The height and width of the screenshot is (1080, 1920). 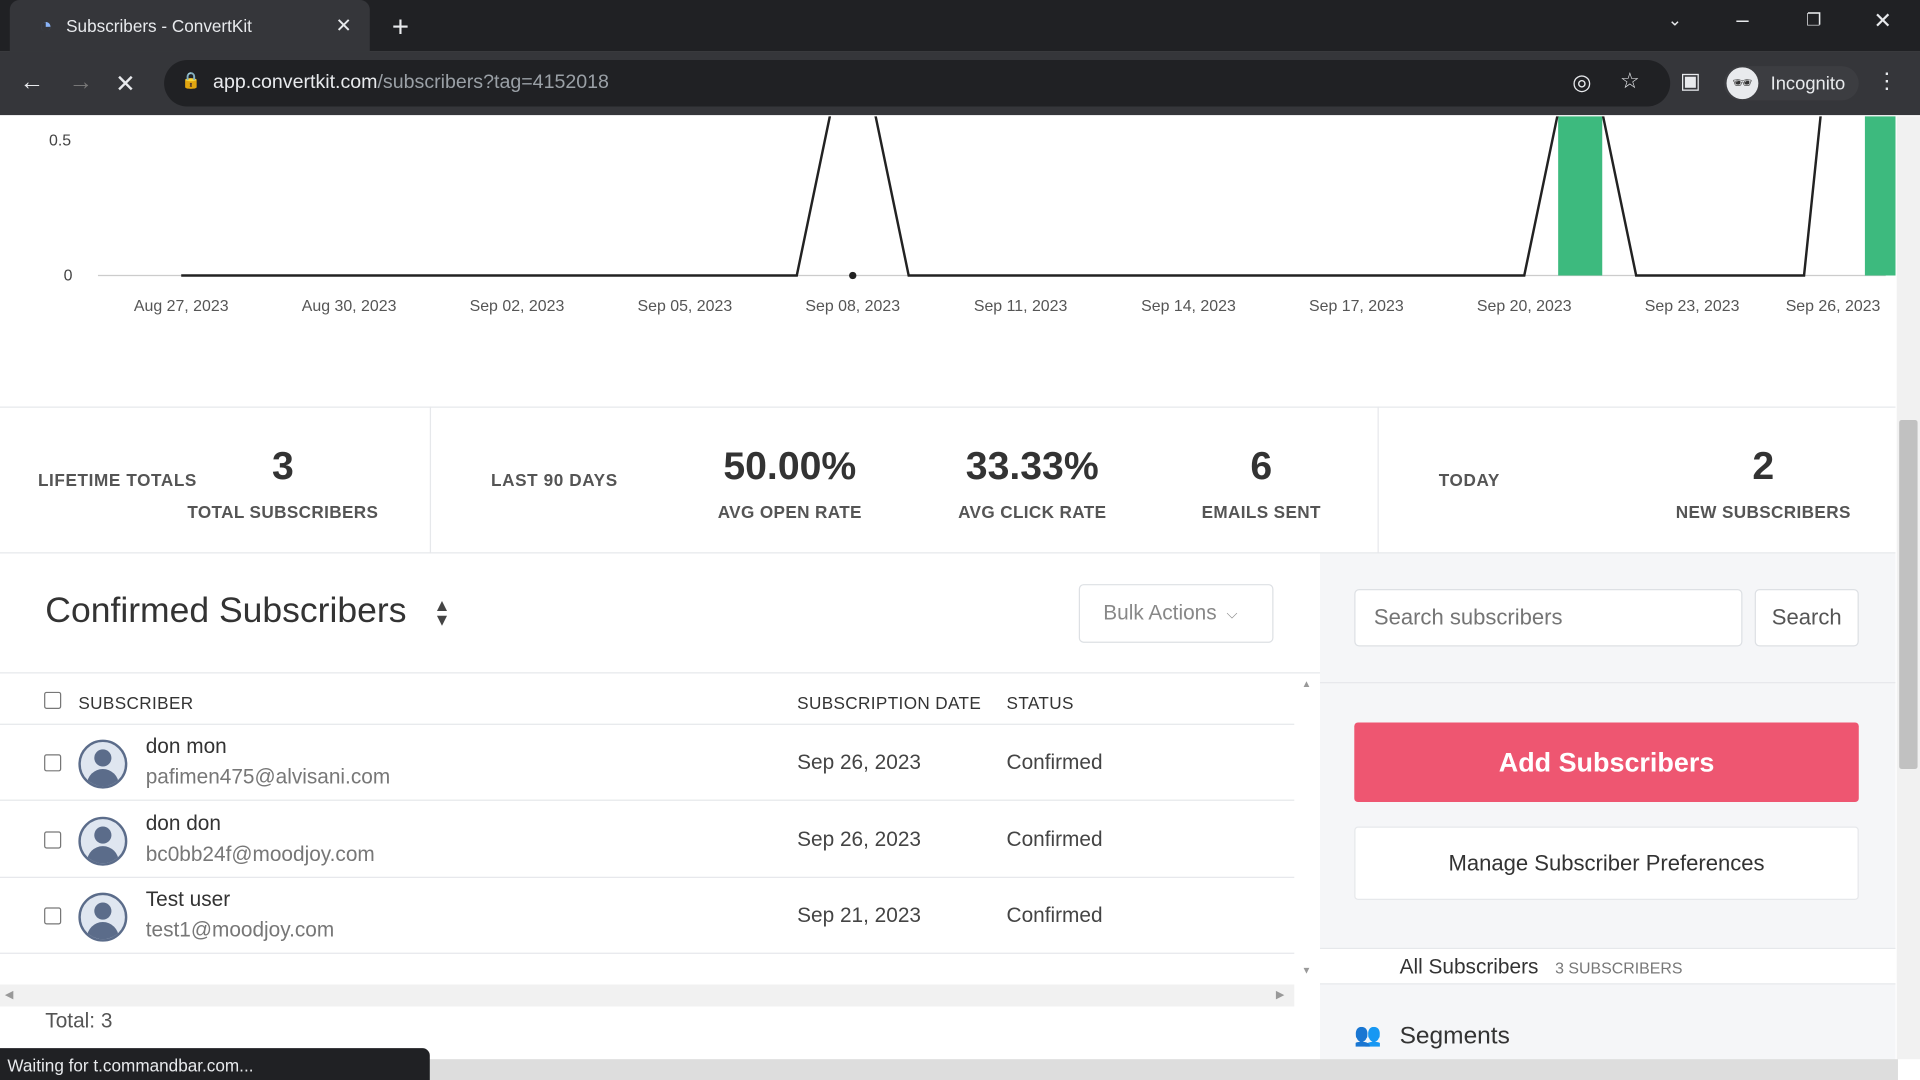 What do you see at coordinates (349, 305) in the screenshot?
I see `x-tick: Aug 30, 2023` at bounding box center [349, 305].